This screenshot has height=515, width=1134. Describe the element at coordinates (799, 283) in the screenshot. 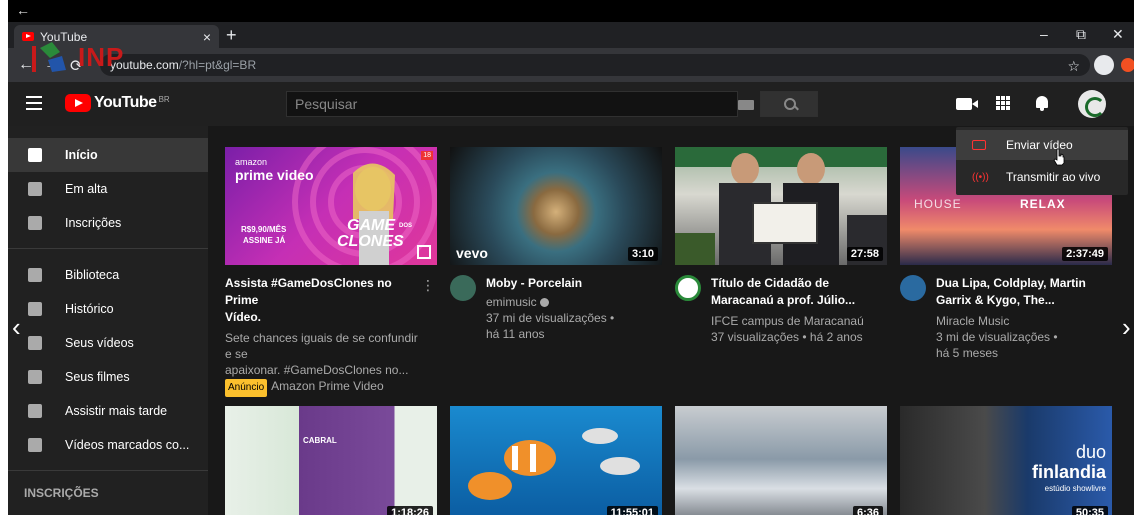

I see `video-title: Título de Cidadão de` at that location.